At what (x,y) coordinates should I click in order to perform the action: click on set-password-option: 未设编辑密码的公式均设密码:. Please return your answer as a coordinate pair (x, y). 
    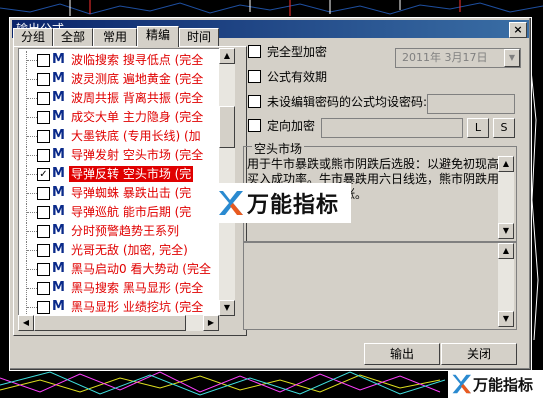
    Looking at the image, I should click on (337, 102).